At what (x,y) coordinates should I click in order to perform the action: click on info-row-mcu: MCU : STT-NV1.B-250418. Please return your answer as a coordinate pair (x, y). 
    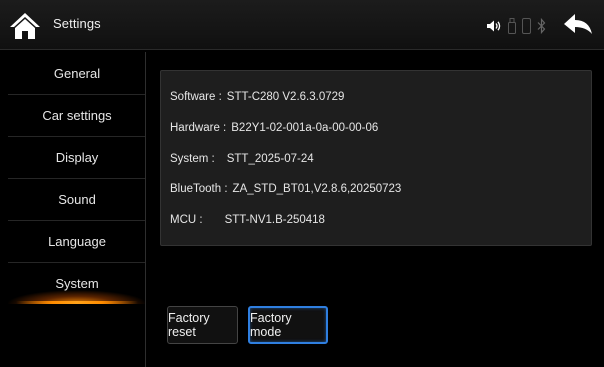
    Looking at the image, I should click on (247, 220).